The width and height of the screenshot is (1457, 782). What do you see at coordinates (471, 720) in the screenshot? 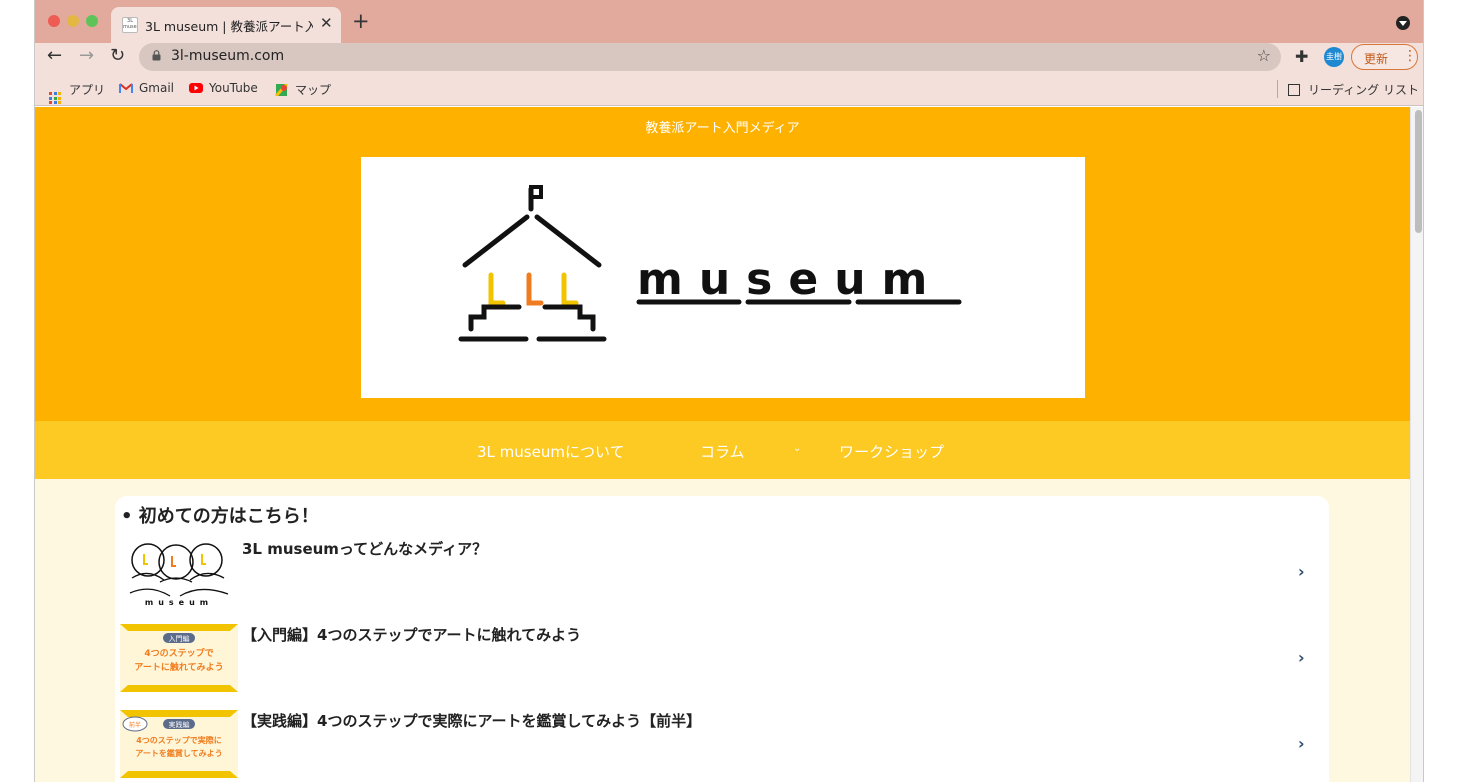
I see `article-title: 【実践編】4つのステップで実際にアートを鑑賞してみよう【前半】` at bounding box center [471, 720].